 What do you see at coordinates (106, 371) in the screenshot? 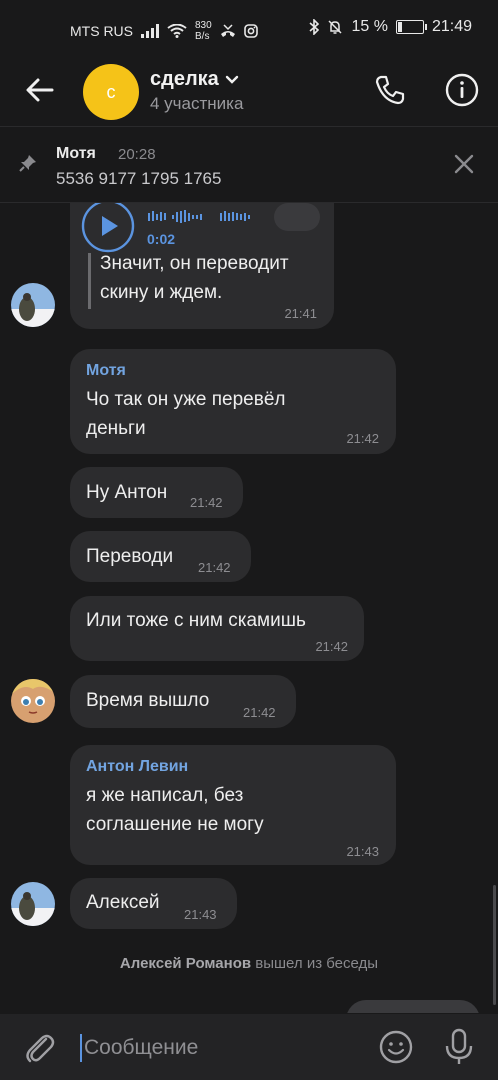
I see `message-author: Мотя` at bounding box center [106, 371].